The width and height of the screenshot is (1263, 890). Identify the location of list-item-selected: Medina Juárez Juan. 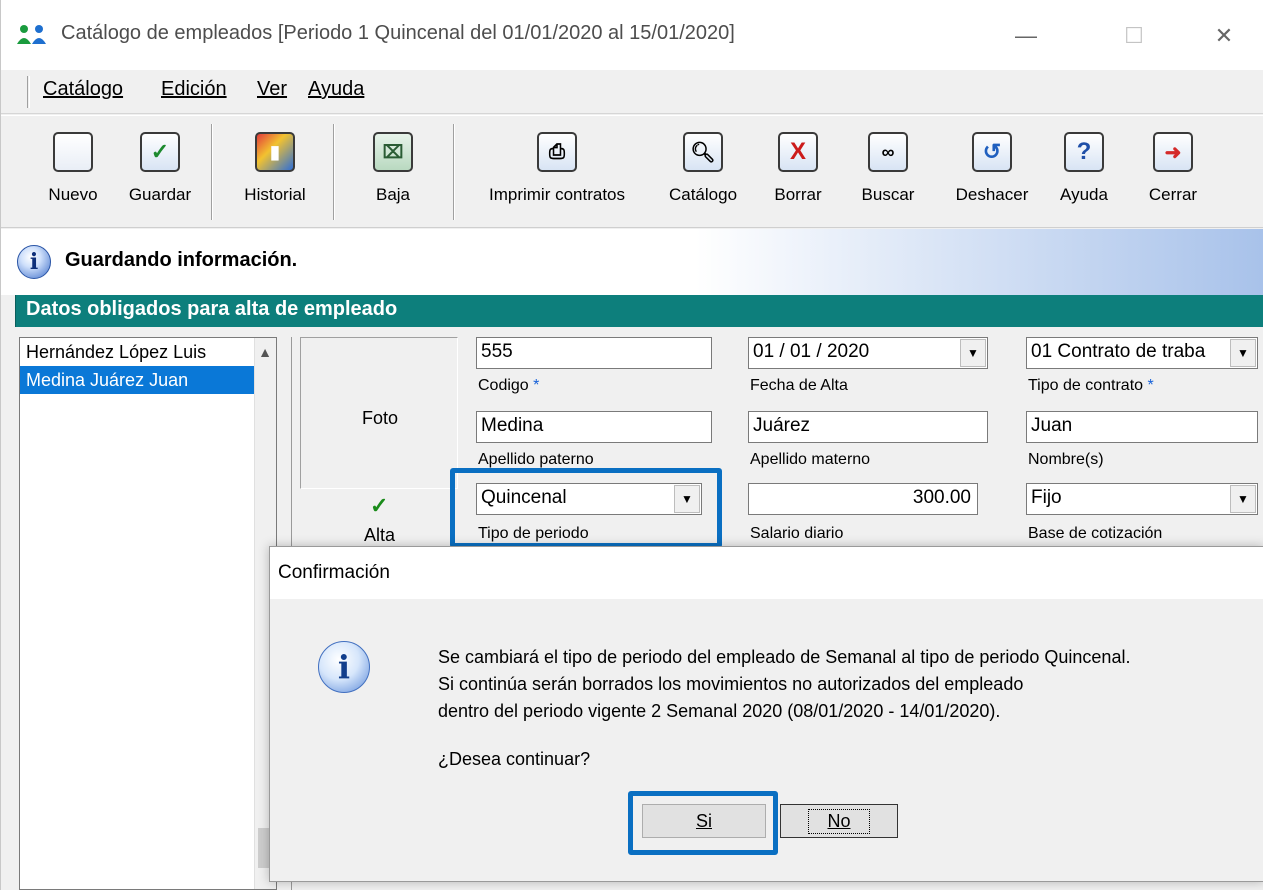
(139, 380).